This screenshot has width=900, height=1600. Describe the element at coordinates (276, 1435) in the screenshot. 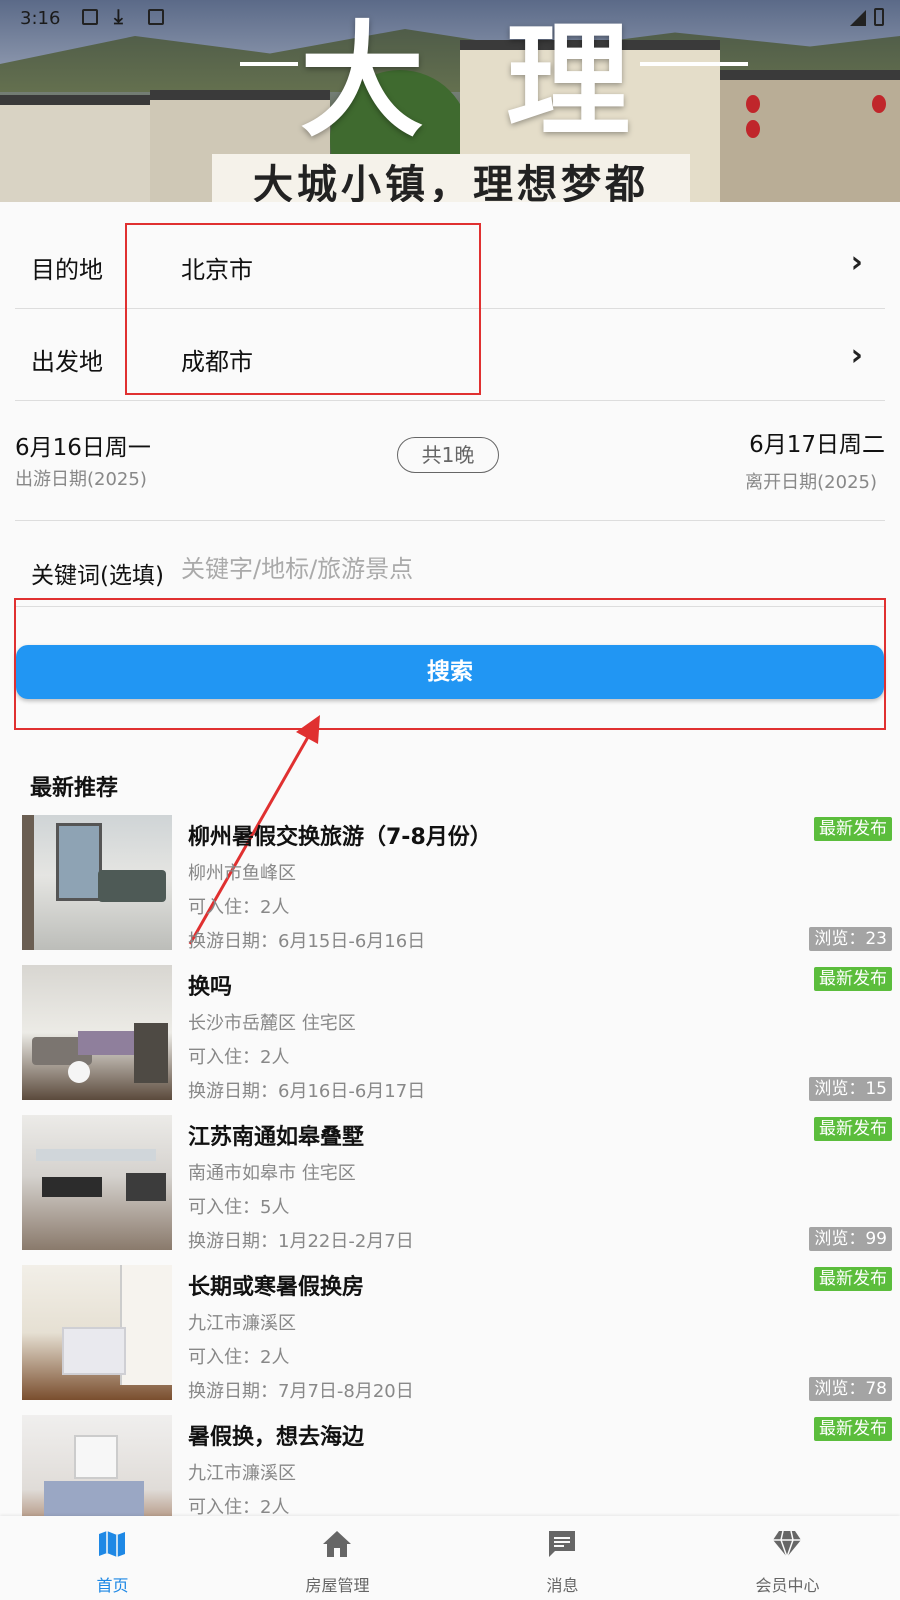

I see `listing-title: 暑假换，想去海边` at that location.